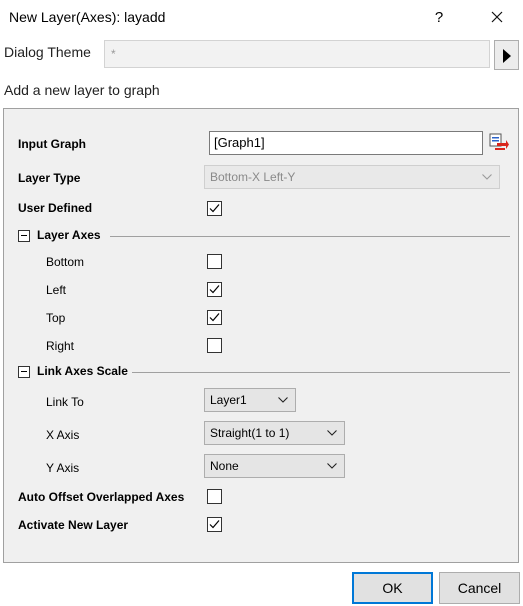 Image resolution: width=523 pixels, height=606 pixels. Describe the element at coordinates (55, 208) in the screenshot. I see `user-defined-label: User Defined` at that location.